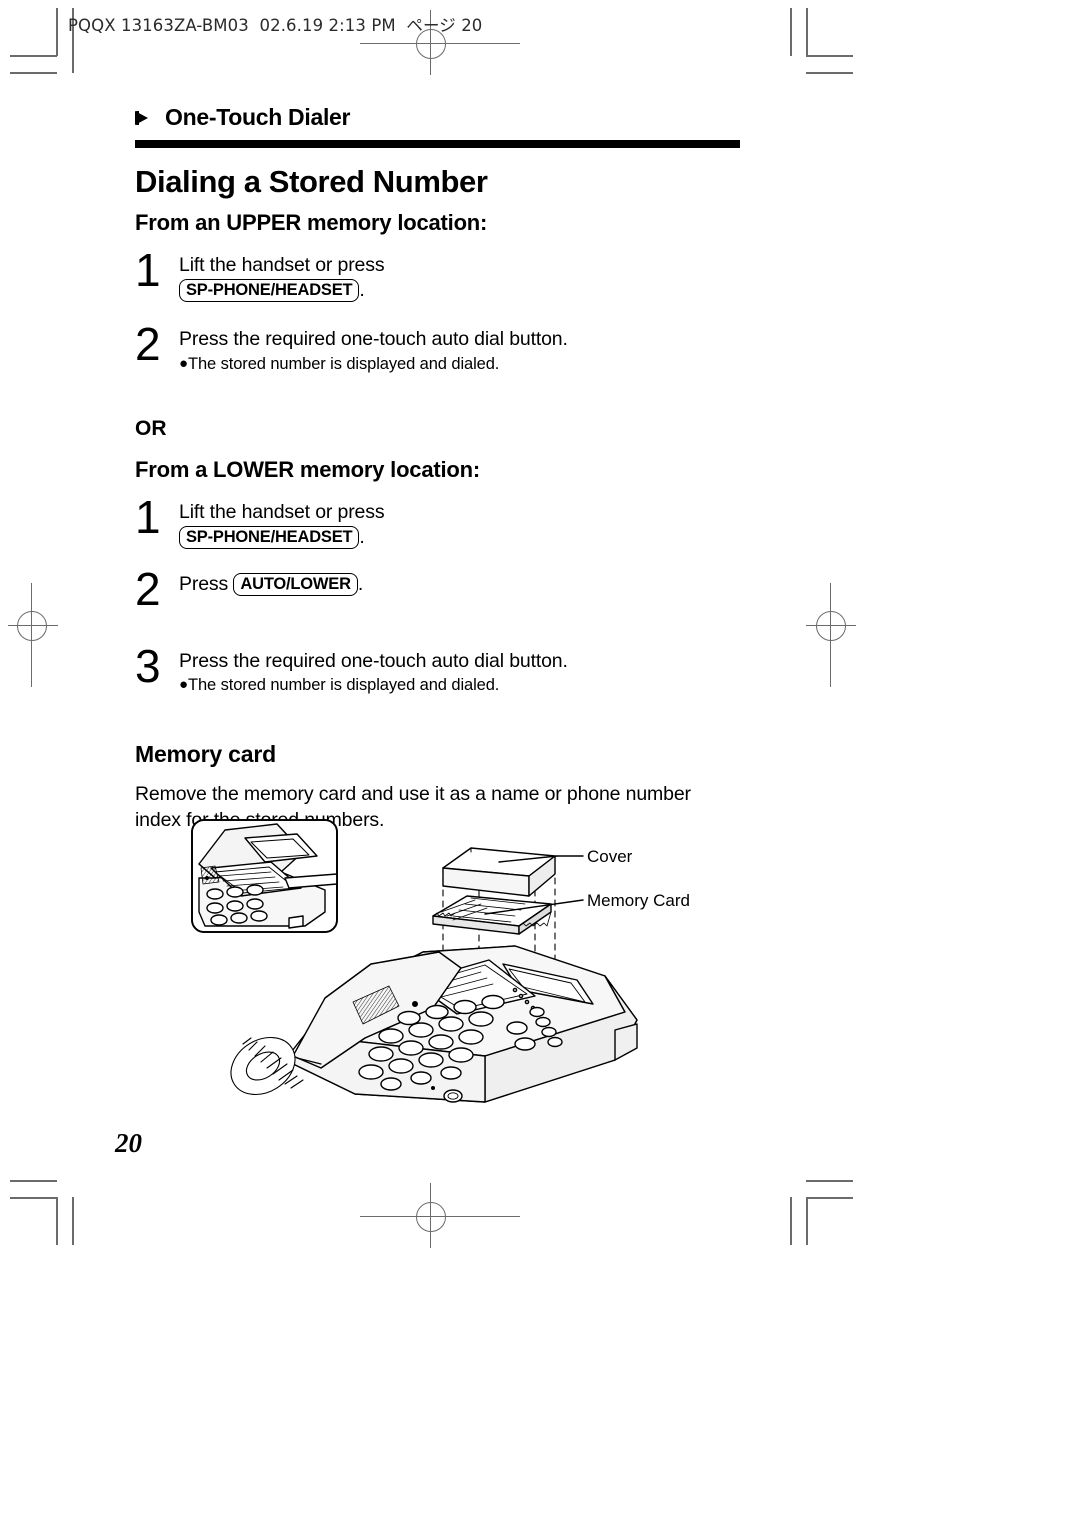 The image size is (1080, 1528). Describe the element at coordinates (492, 915) in the screenshot. I see `memory-card-part` at that location.